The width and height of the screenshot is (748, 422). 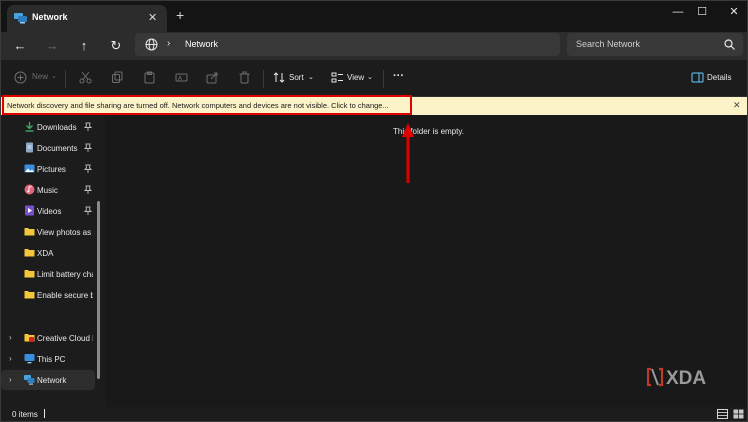 What do you see at coordinates (608, 44) in the screenshot?
I see `search-placeholder: Search Network` at bounding box center [608, 44].